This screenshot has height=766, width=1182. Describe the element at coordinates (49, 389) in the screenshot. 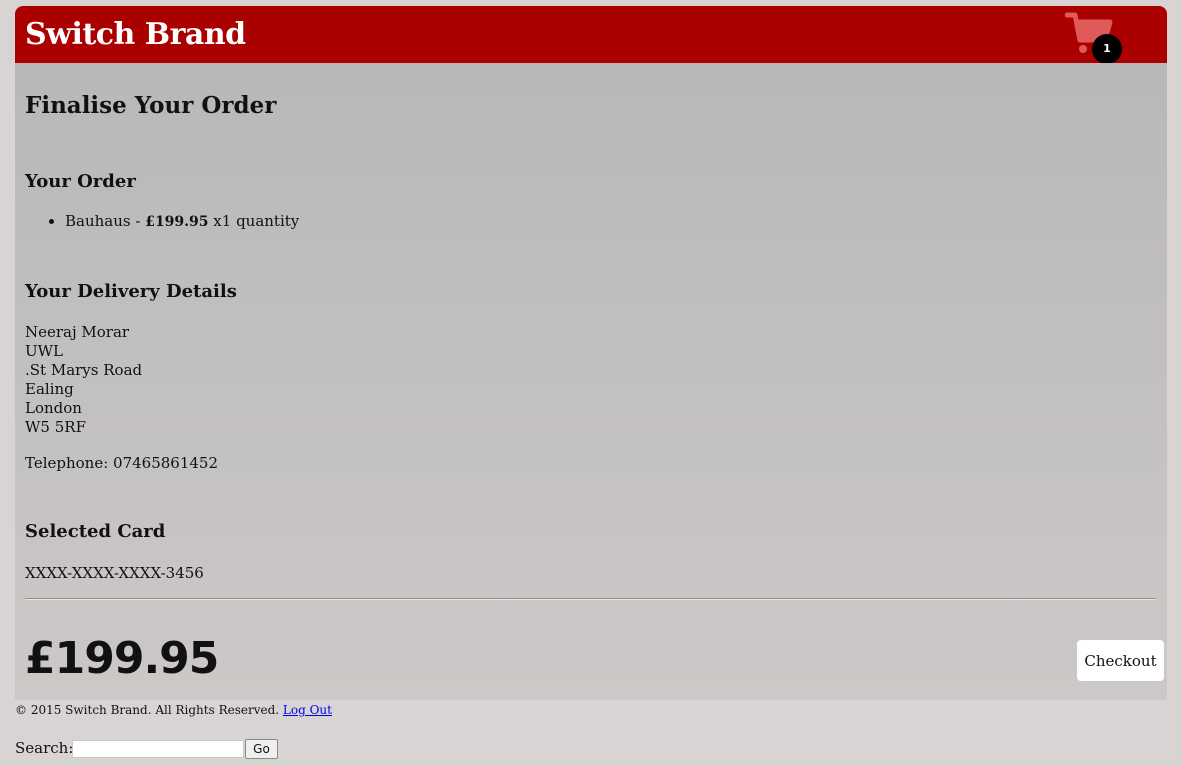

I see `address-line-area: Ealing` at that location.